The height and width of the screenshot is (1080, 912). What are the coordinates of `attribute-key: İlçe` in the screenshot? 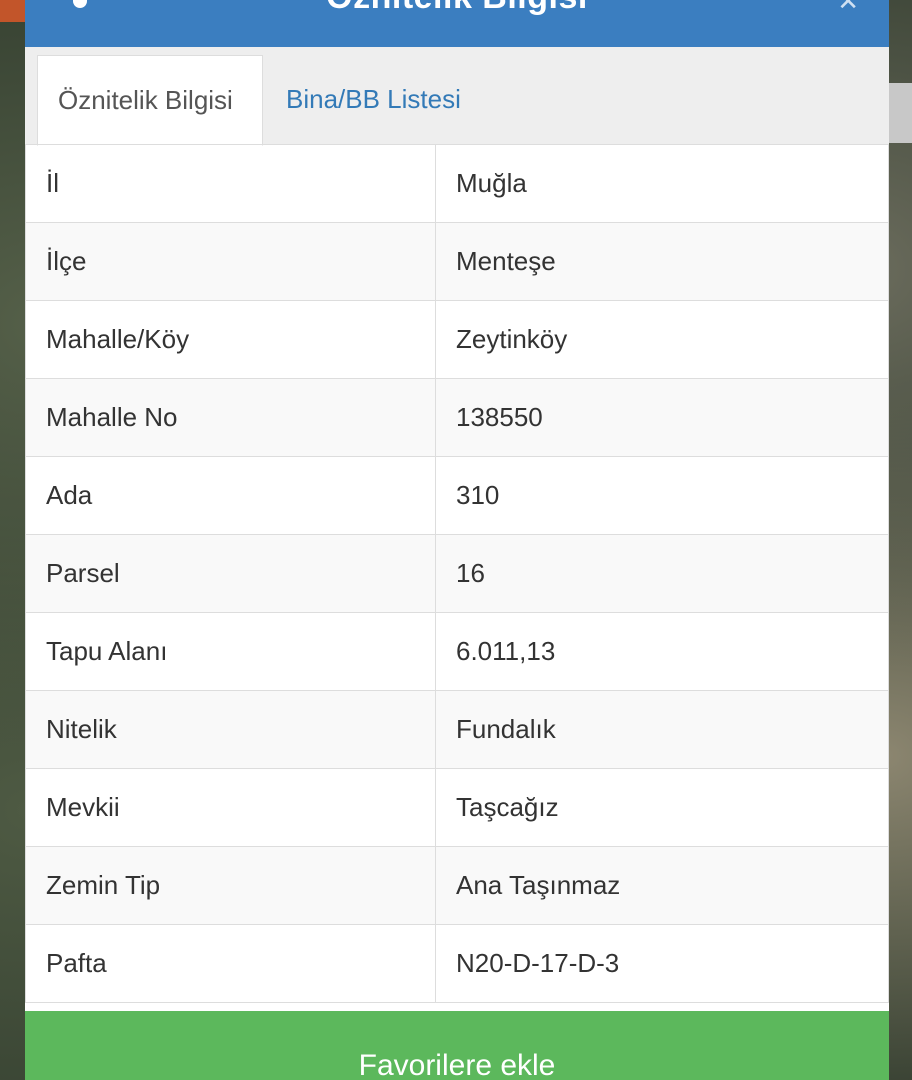 It's located at (230, 261).